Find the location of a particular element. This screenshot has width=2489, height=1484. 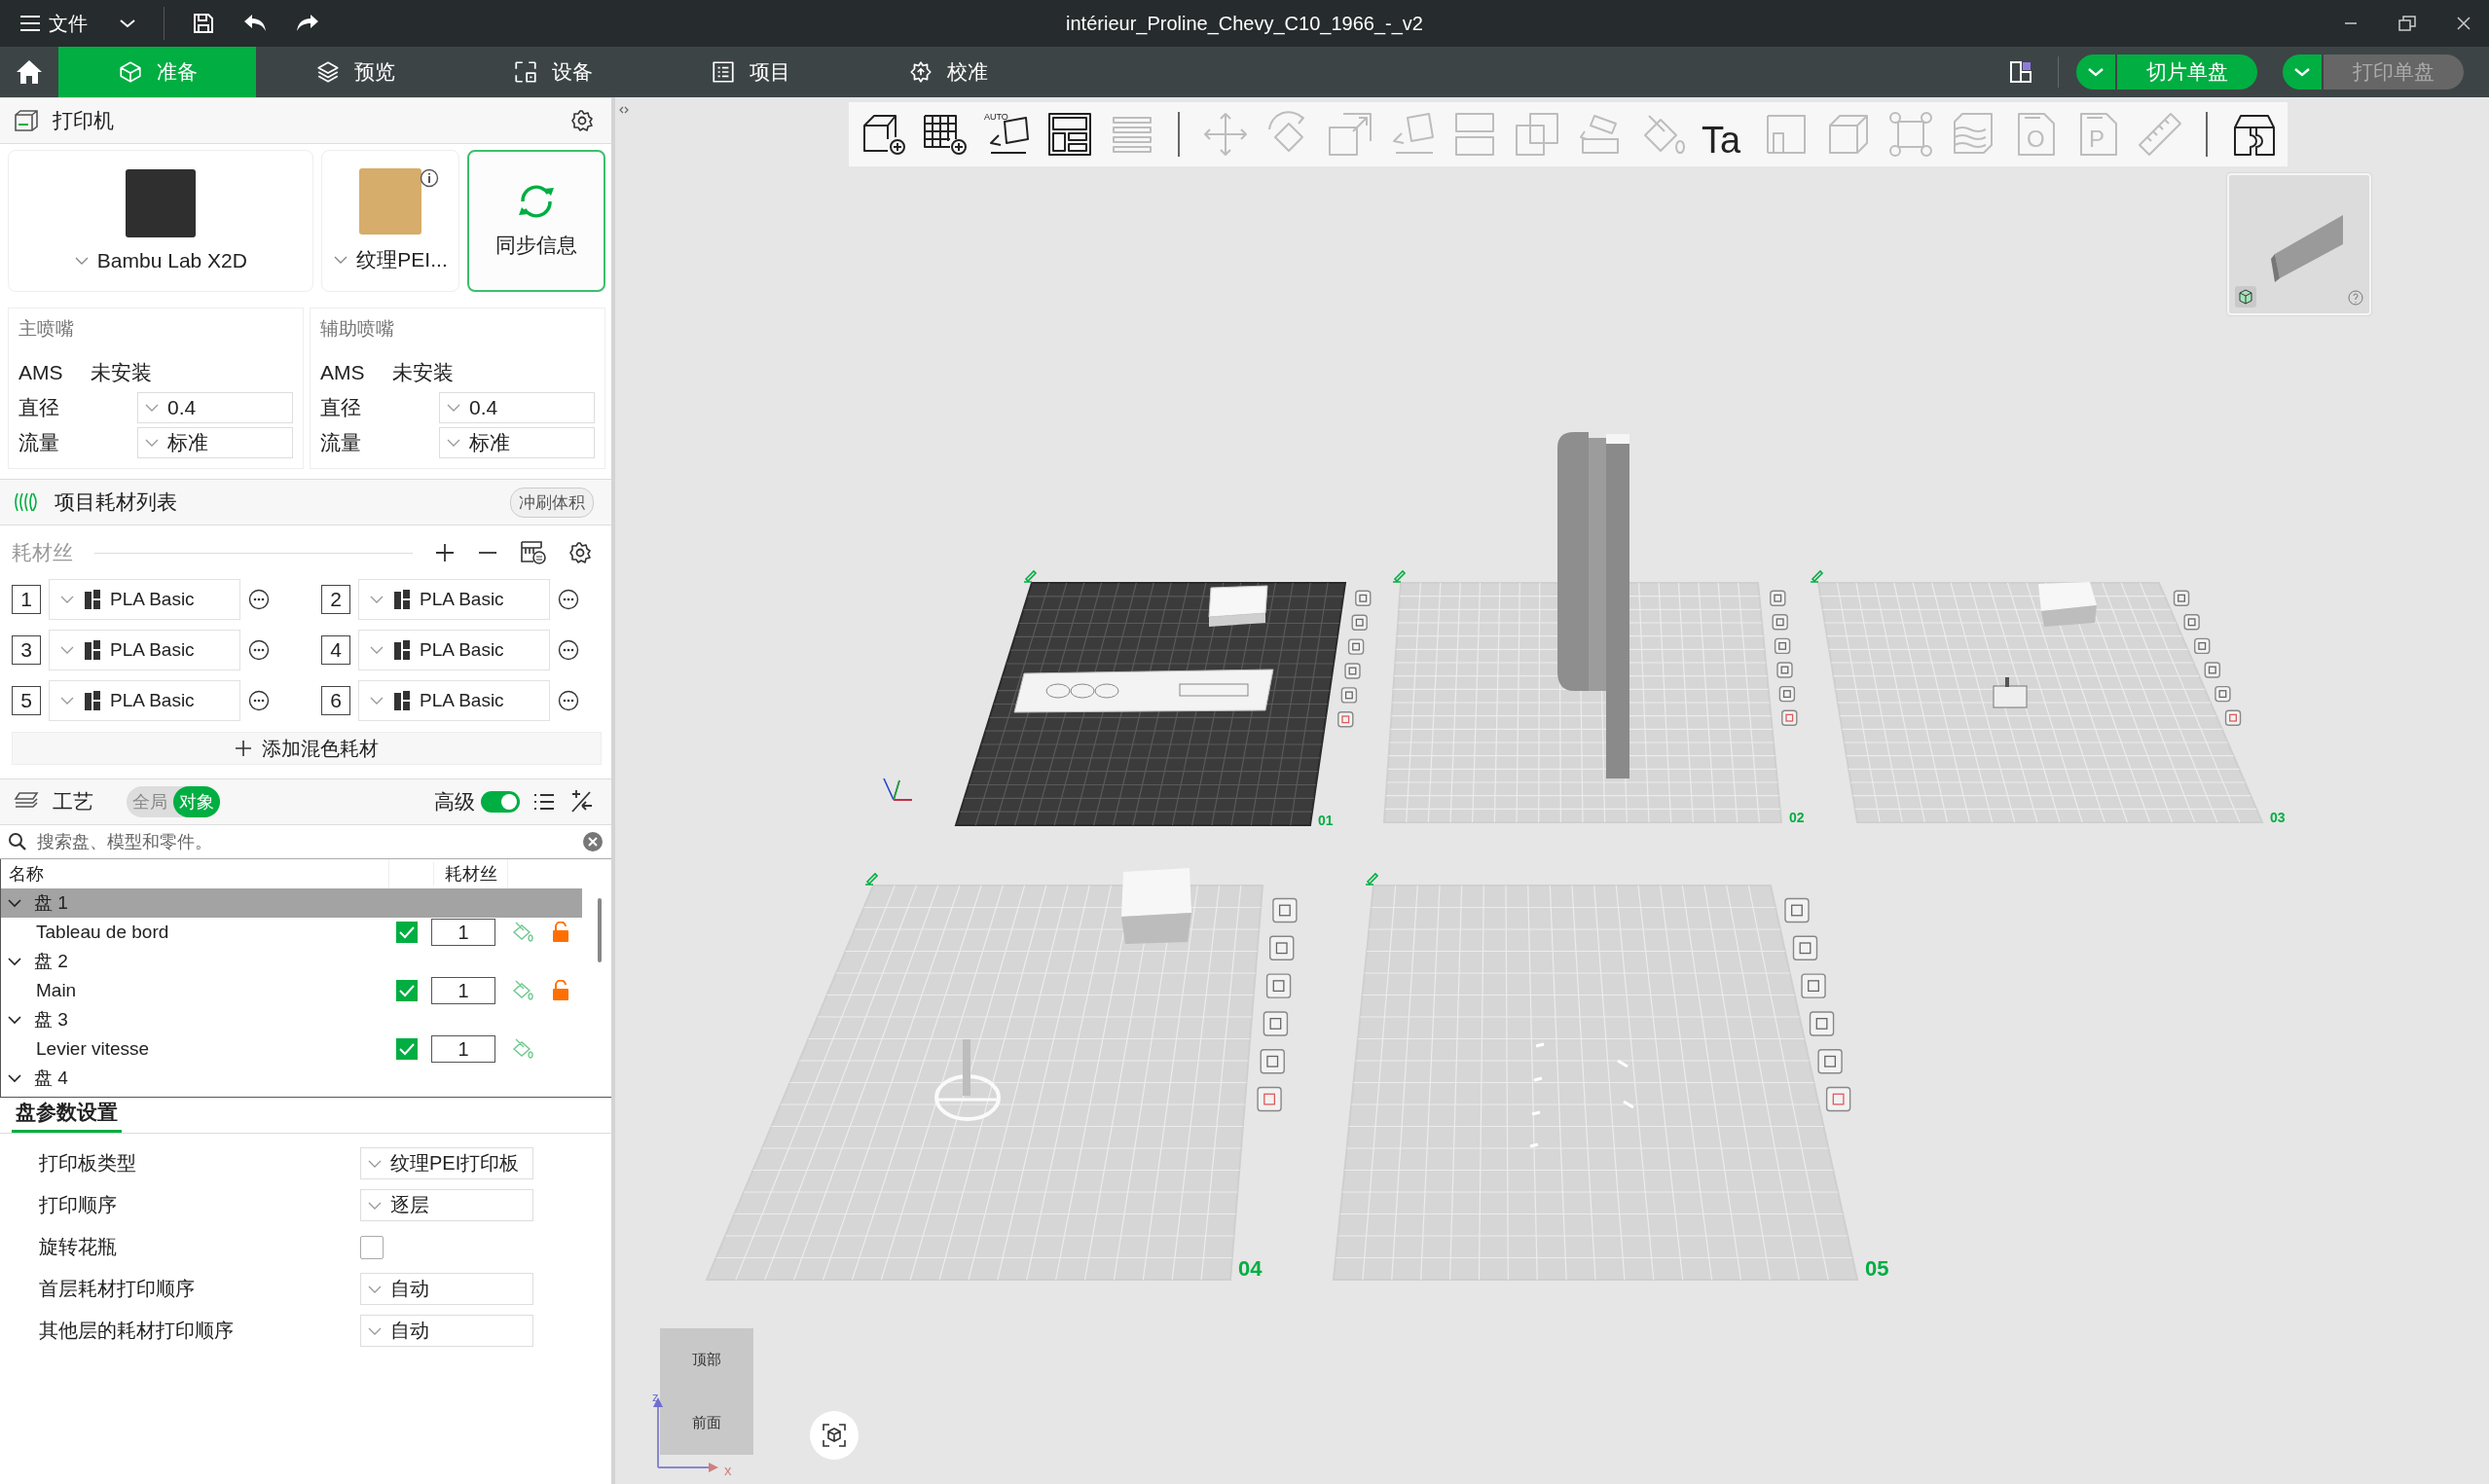

setting-dropdown: 纹理PEI打印板 is located at coordinates (446, 1163).